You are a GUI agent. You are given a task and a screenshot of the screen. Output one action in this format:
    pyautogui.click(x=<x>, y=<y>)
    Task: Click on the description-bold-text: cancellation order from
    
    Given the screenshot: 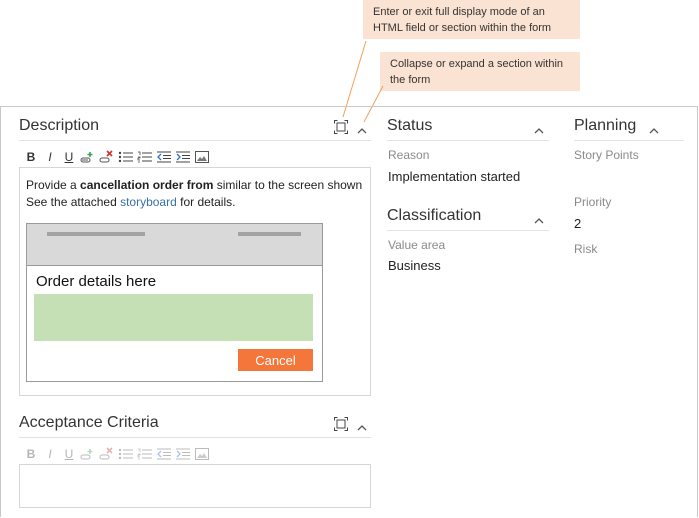 What is the action you would take?
    pyautogui.click(x=147, y=185)
    